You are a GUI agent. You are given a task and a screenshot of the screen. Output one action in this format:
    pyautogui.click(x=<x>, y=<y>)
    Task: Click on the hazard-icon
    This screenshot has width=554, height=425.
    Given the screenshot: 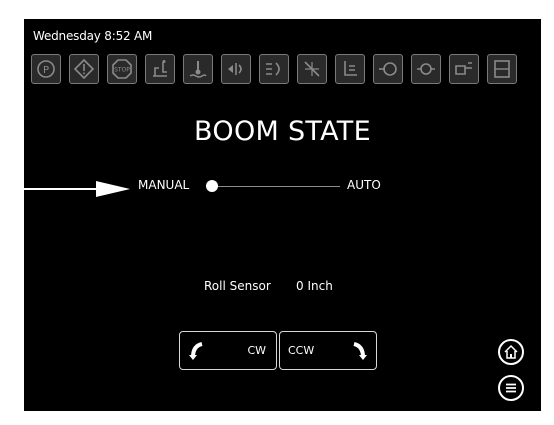 What is the action you would take?
    pyautogui.click(x=274, y=69)
    